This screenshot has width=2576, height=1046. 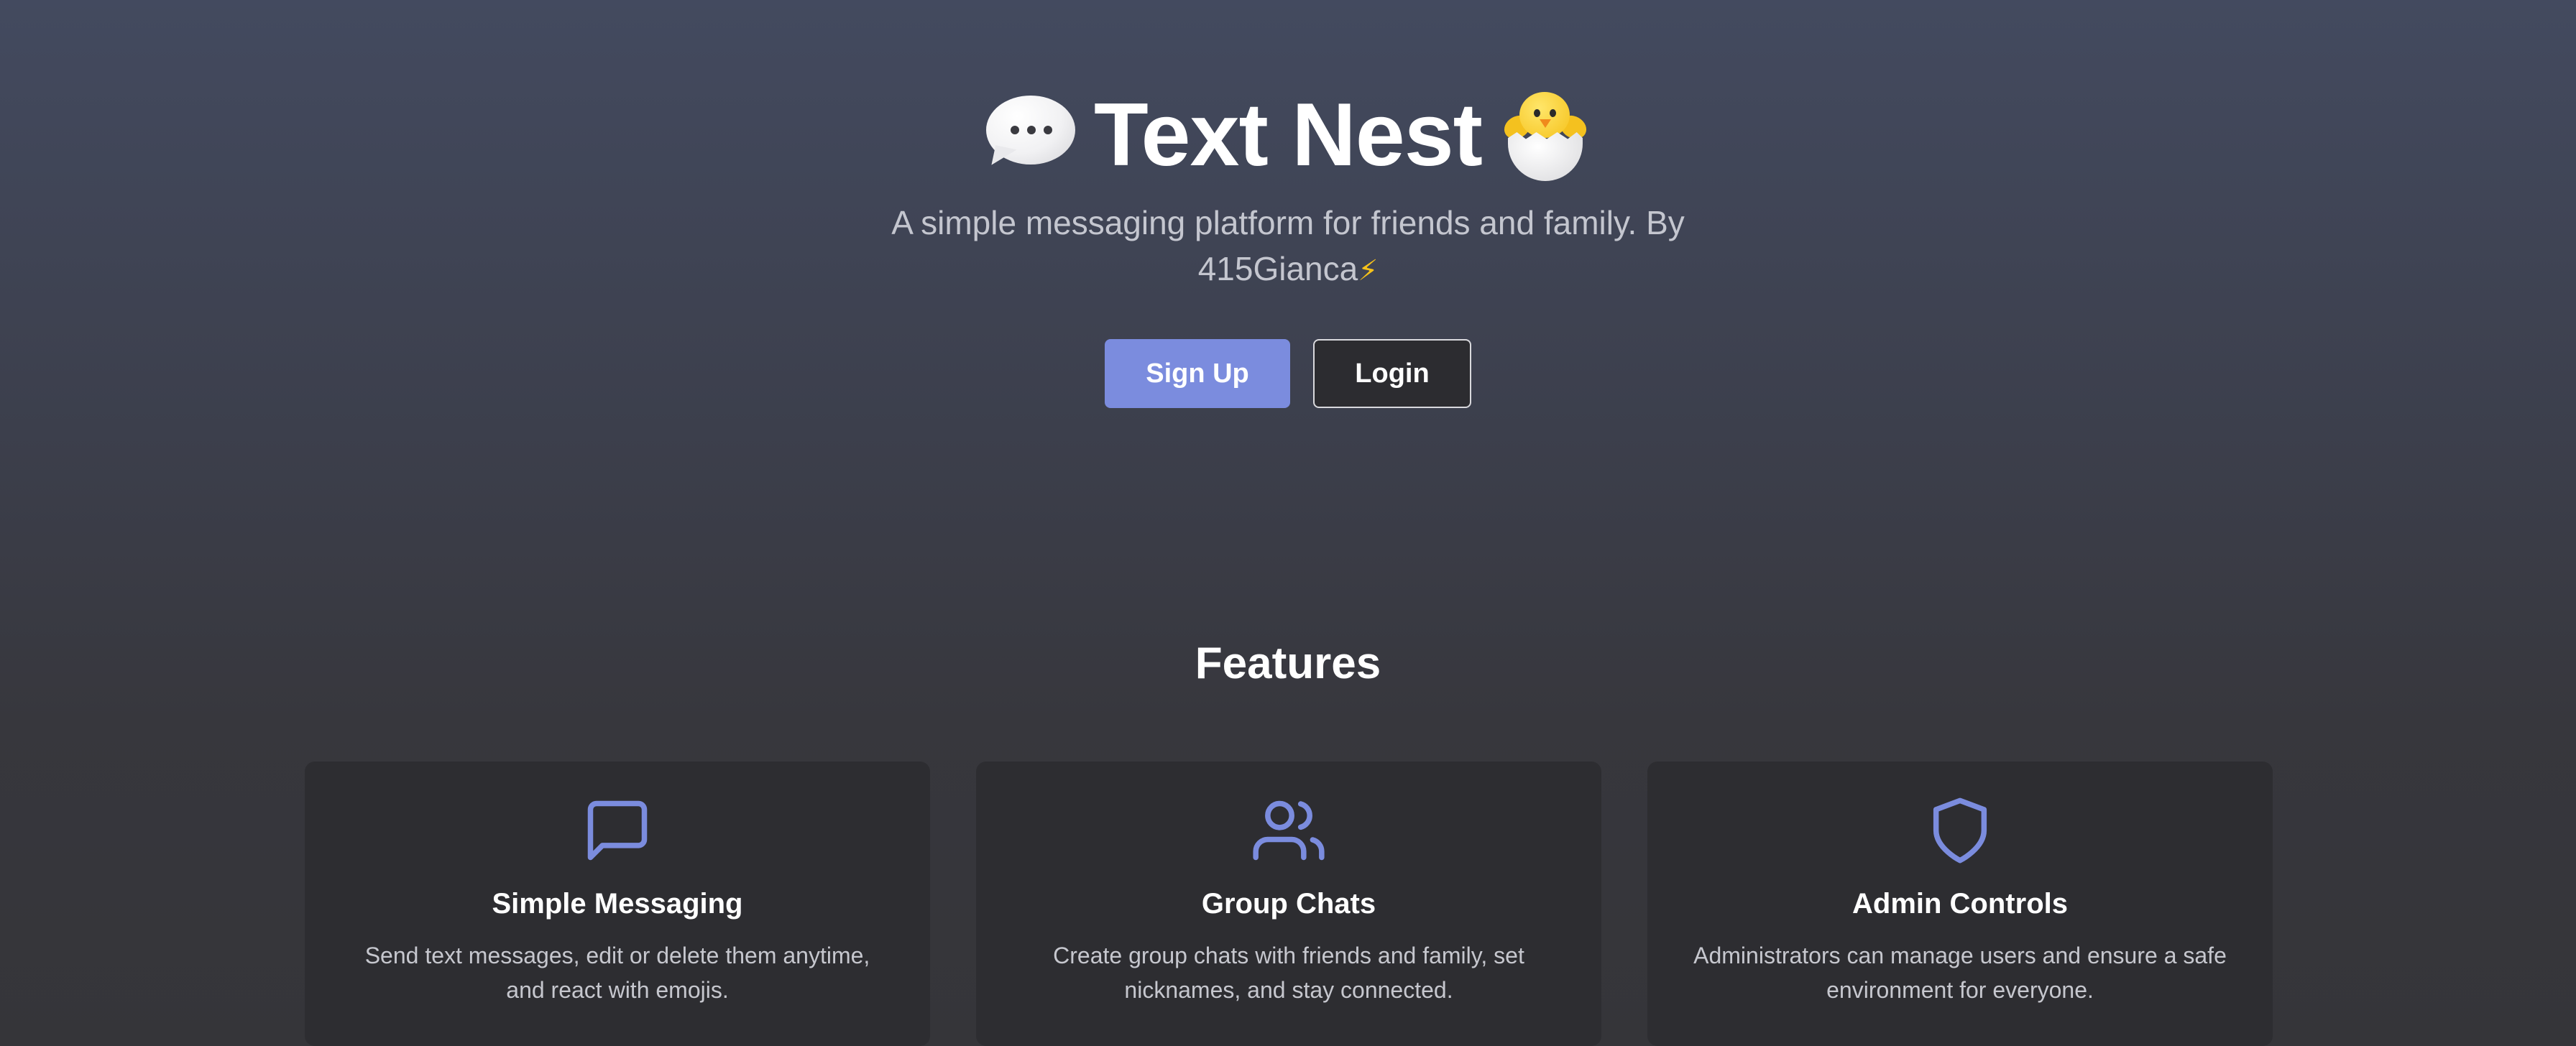 I want to click on feature-card-title: Admin Controls, so click(x=1960, y=904).